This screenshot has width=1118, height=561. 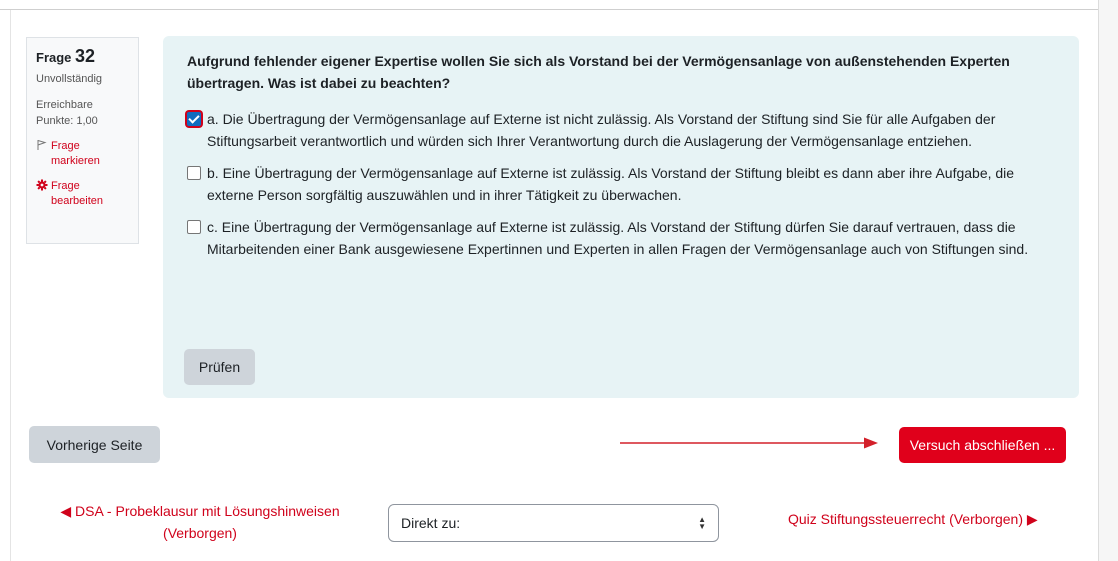 What do you see at coordinates (194, 227) in the screenshot?
I see `answer-c-checkbox` at bounding box center [194, 227].